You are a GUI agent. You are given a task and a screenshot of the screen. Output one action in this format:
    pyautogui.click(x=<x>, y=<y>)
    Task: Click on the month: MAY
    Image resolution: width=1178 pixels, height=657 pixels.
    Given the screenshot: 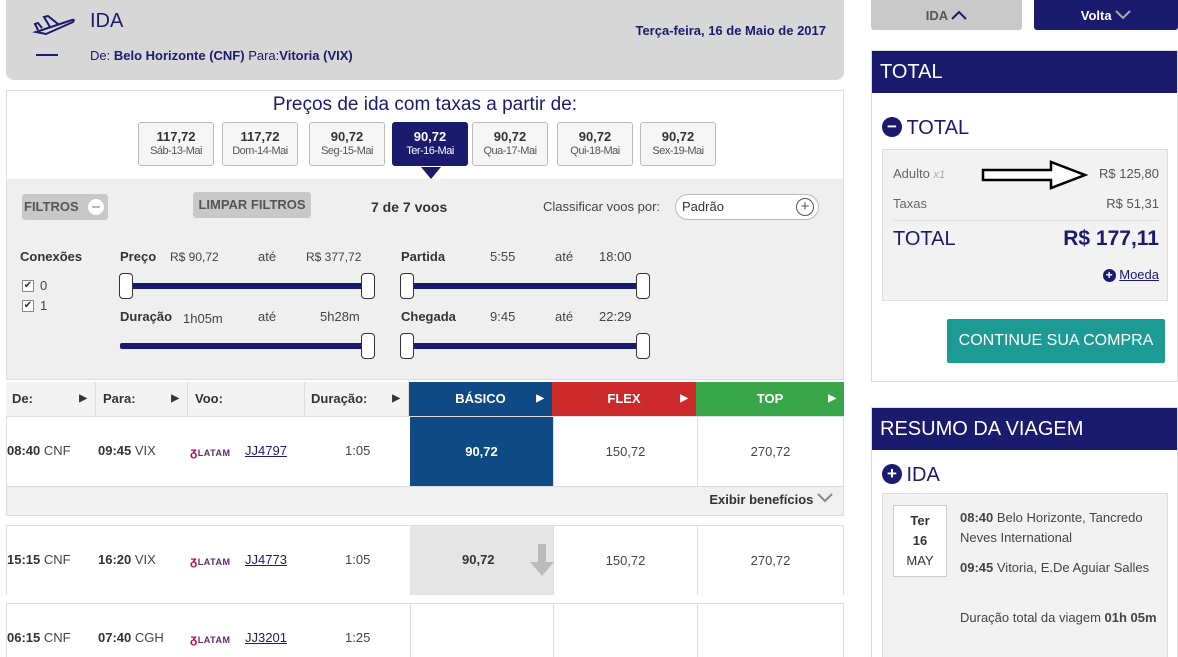 What is the action you would take?
    pyautogui.click(x=920, y=560)
    